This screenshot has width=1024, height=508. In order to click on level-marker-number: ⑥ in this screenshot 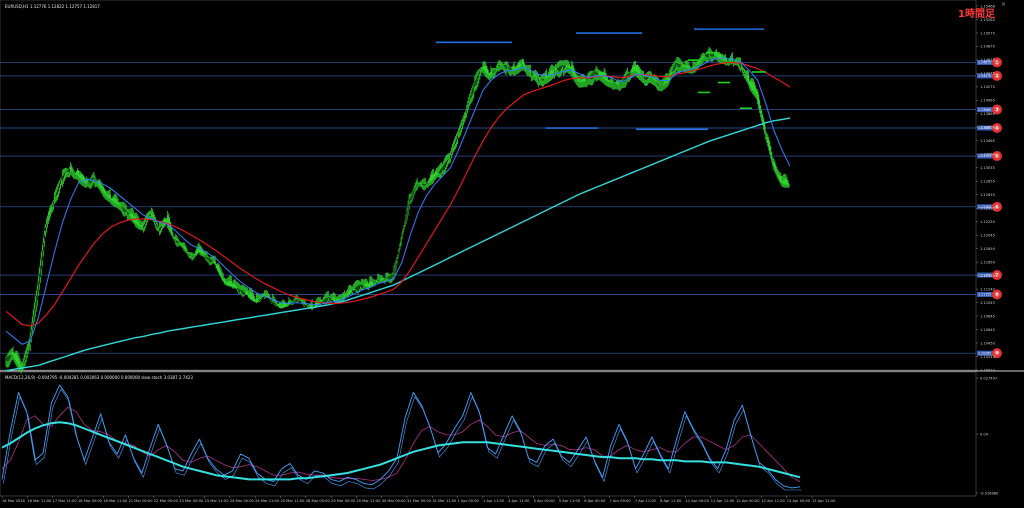, I will do `click(996, 207)`.